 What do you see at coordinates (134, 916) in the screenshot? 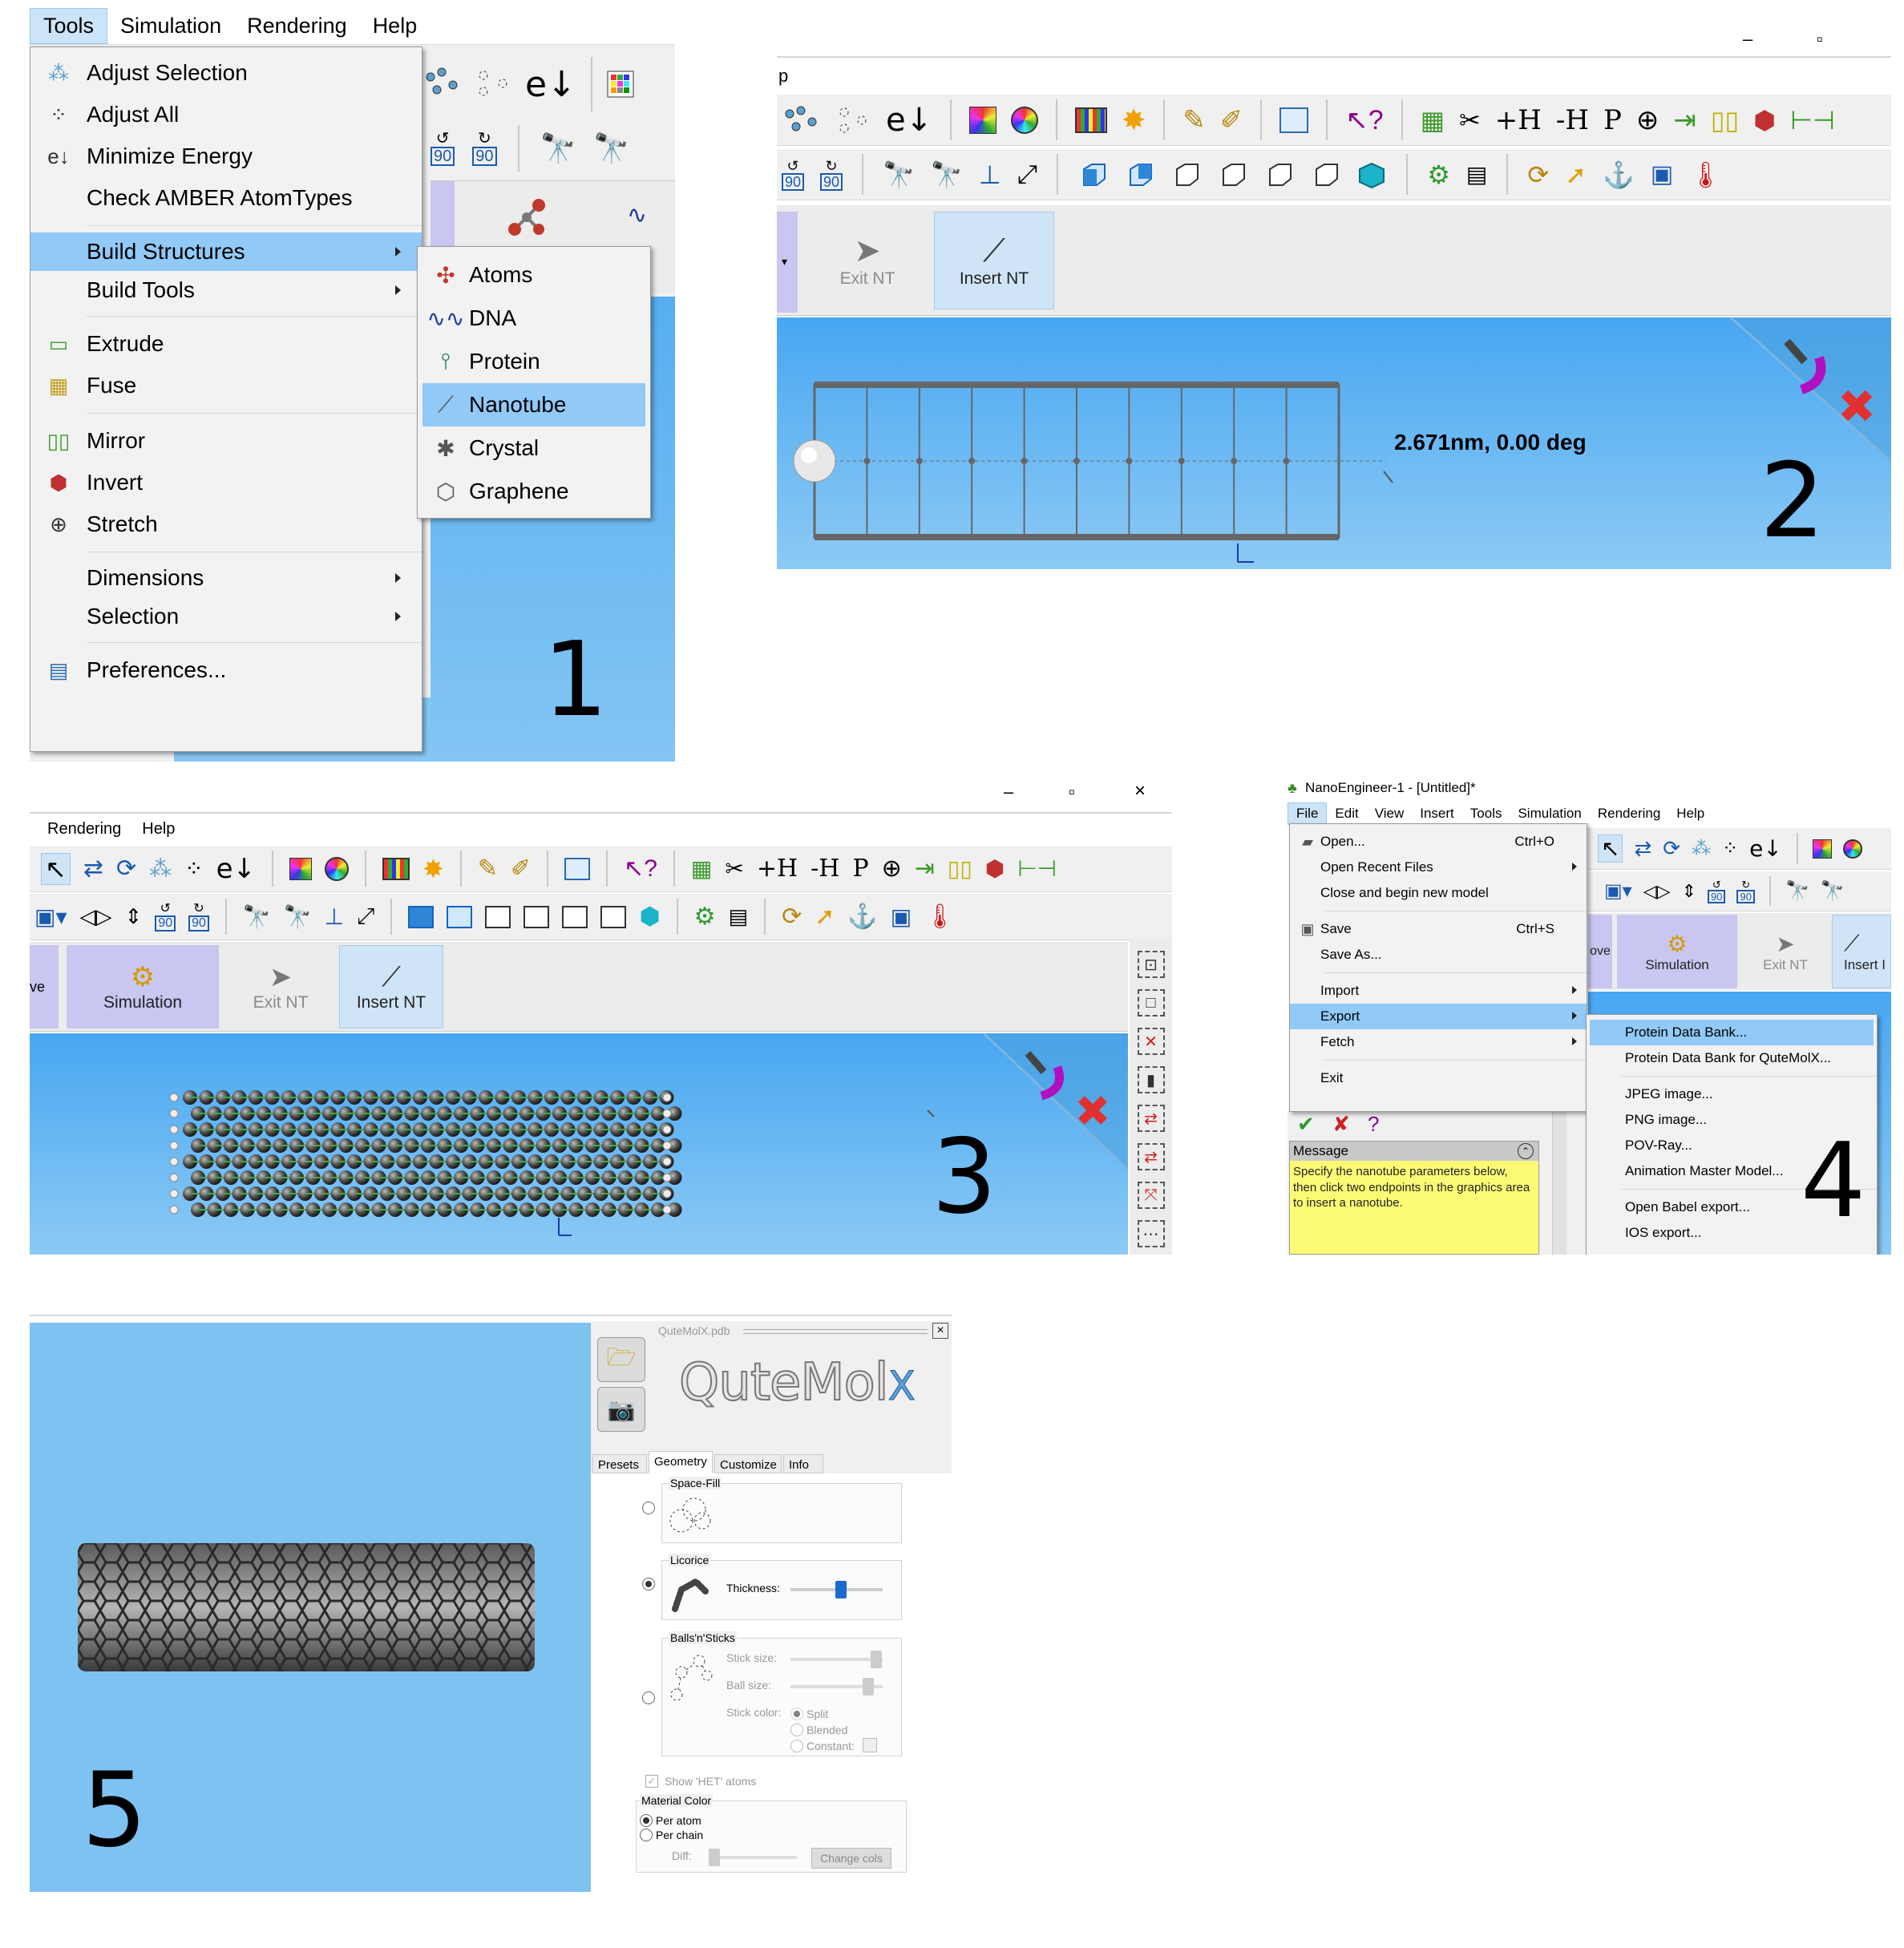
I see `flip-vertical-icon: ⇕` at bounding box center [134, 916].